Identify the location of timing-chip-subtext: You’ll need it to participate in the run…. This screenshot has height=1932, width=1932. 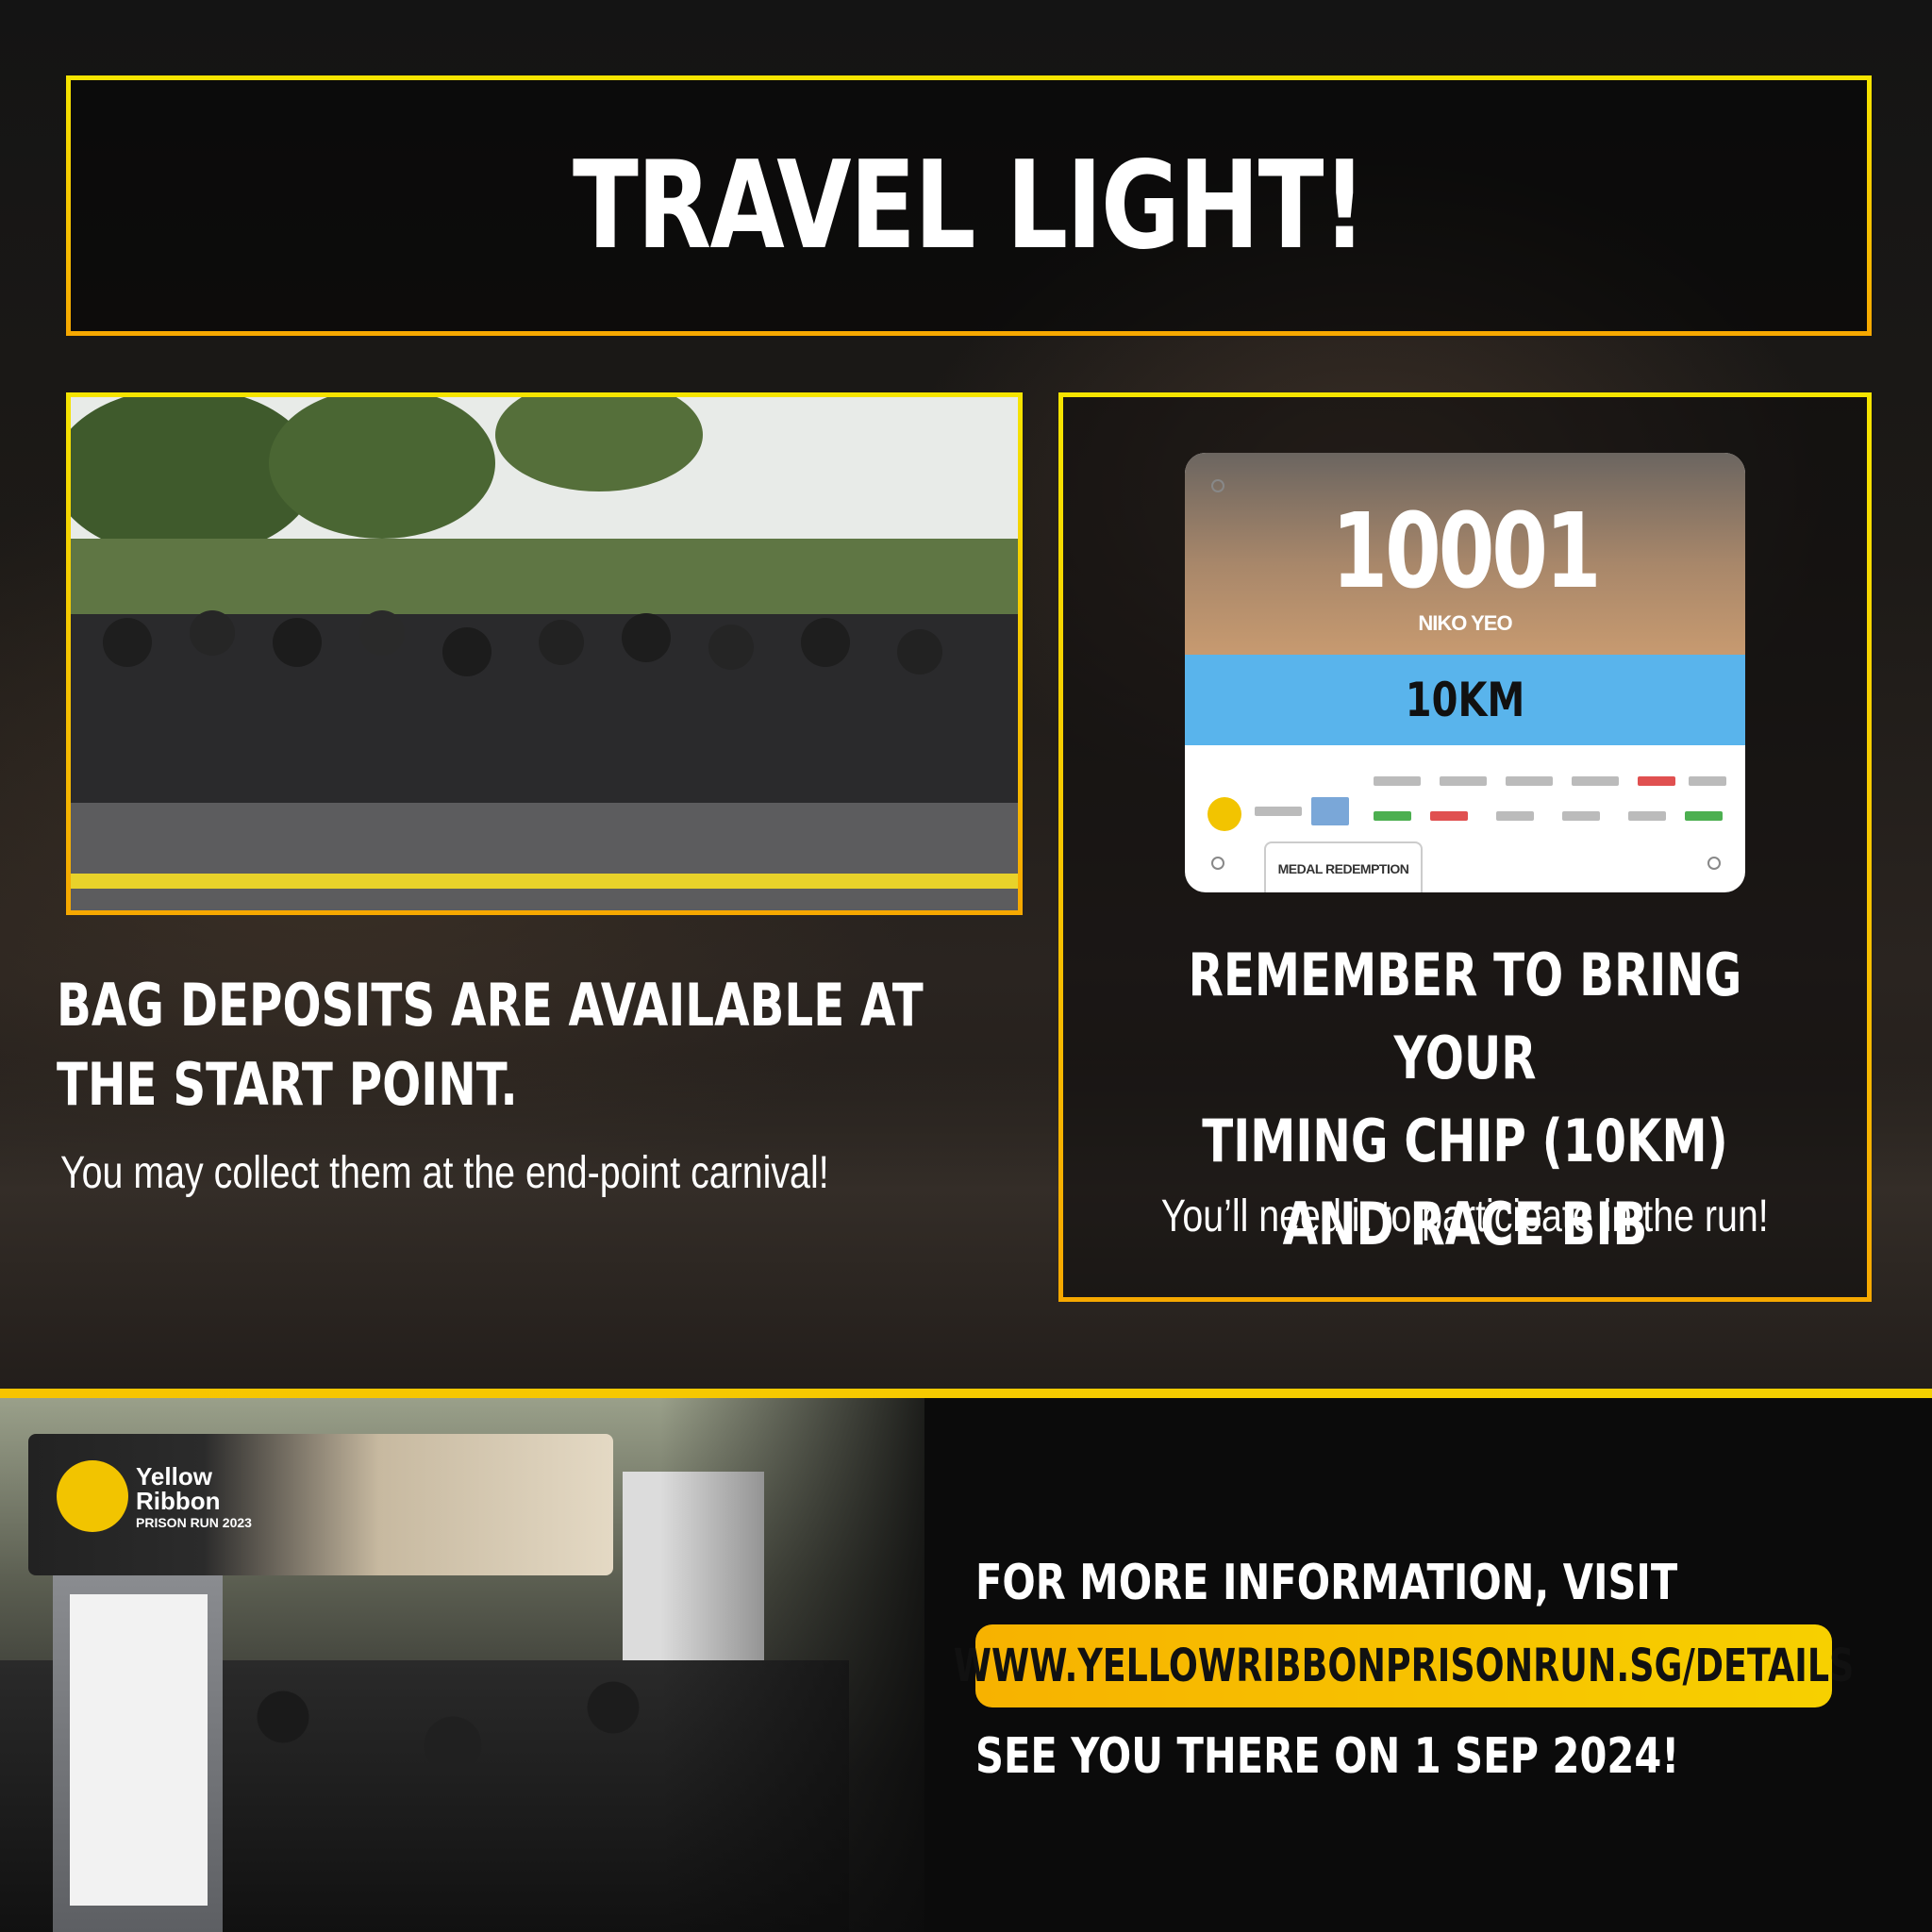
(1465, 1216).